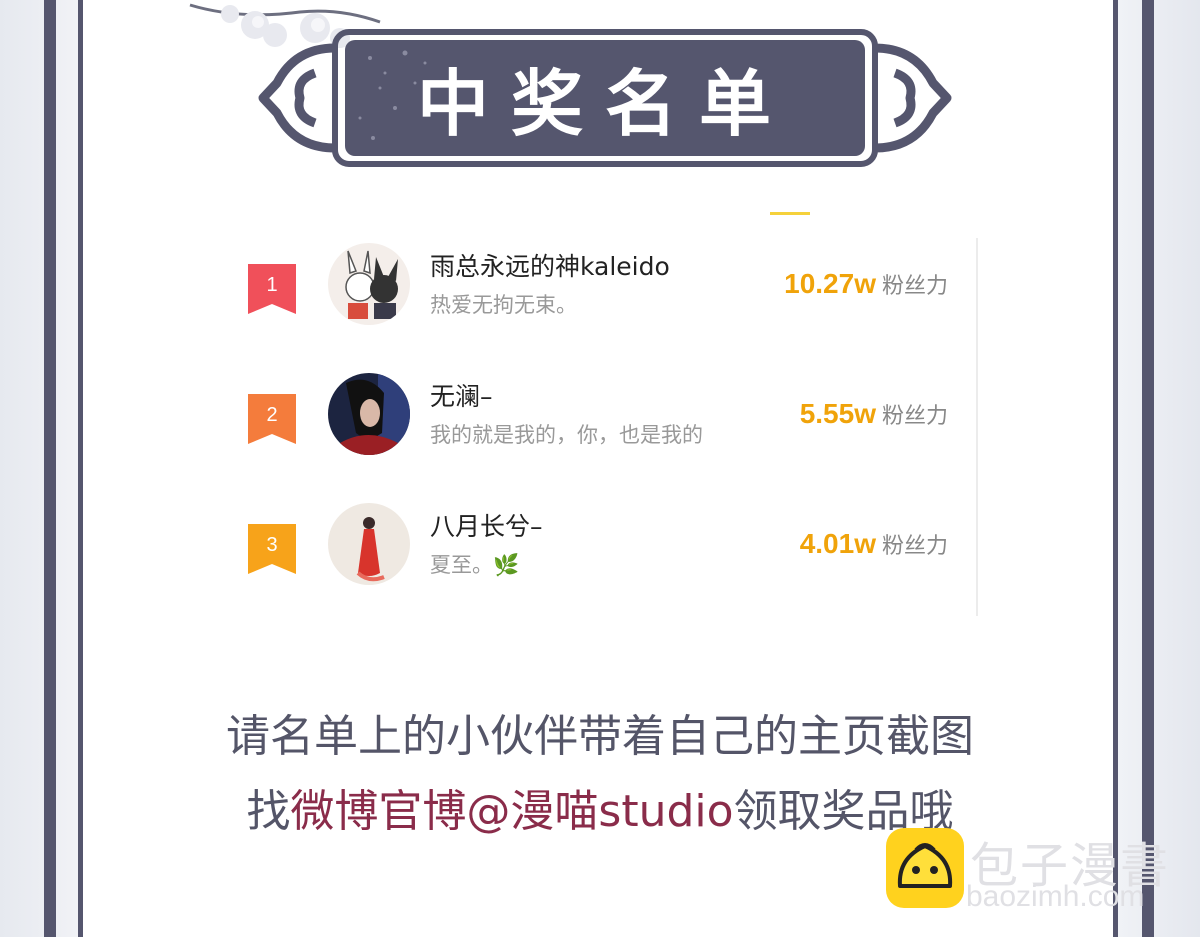 The height and width of the screenshot is (937, 1200). I want to click on username: 无澜–, so click(461, 395).